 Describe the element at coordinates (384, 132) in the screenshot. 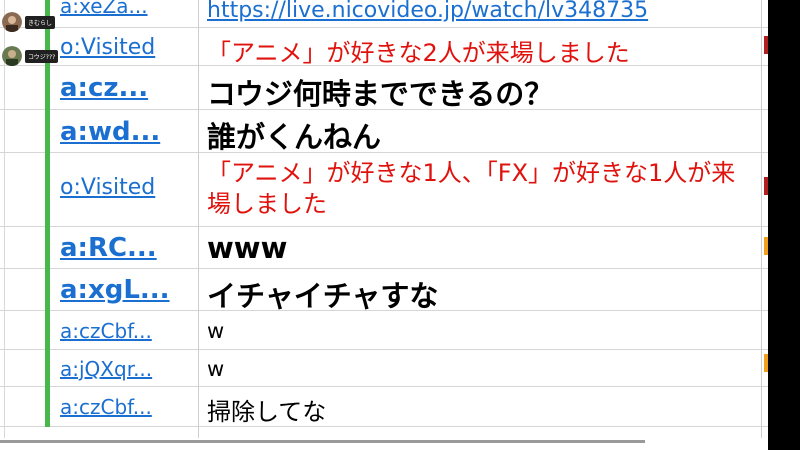

I see `comment-row: a:wd... 誰がくんねん` at that location.